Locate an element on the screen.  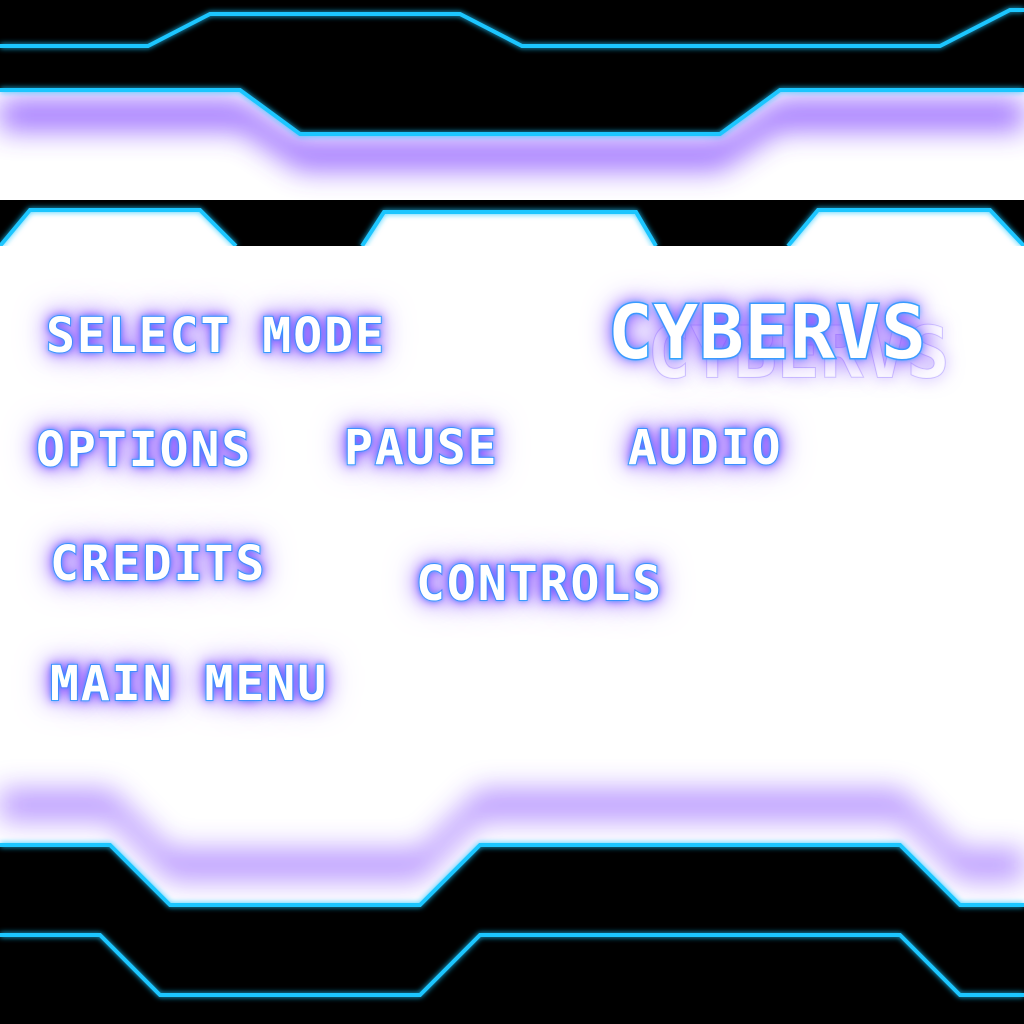
pause-button: PAUSE is located at coordinates (421, 448).